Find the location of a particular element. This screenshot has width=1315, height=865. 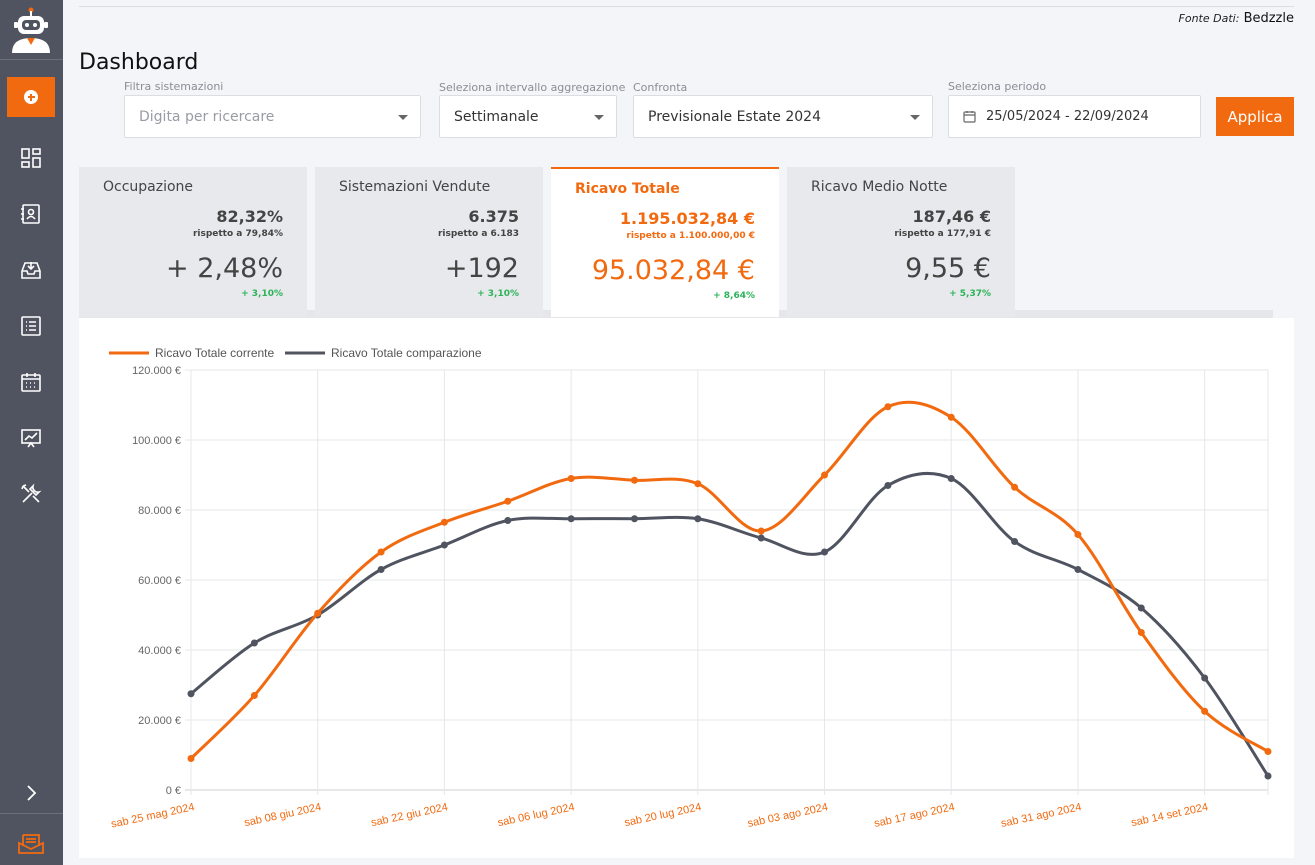

accommodations-search-input: Digita per ricercare is located at coordinates (272, 116).